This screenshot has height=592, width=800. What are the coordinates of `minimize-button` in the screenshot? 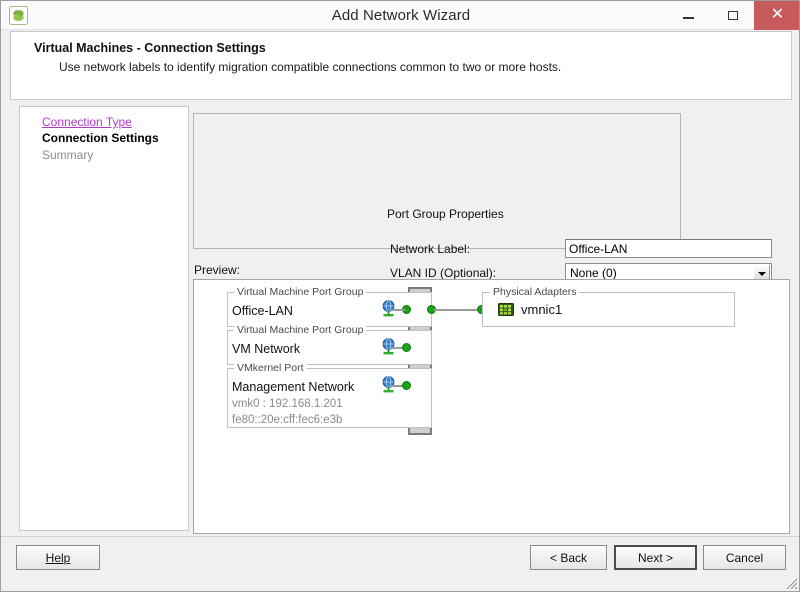 It's located at (688, 15).